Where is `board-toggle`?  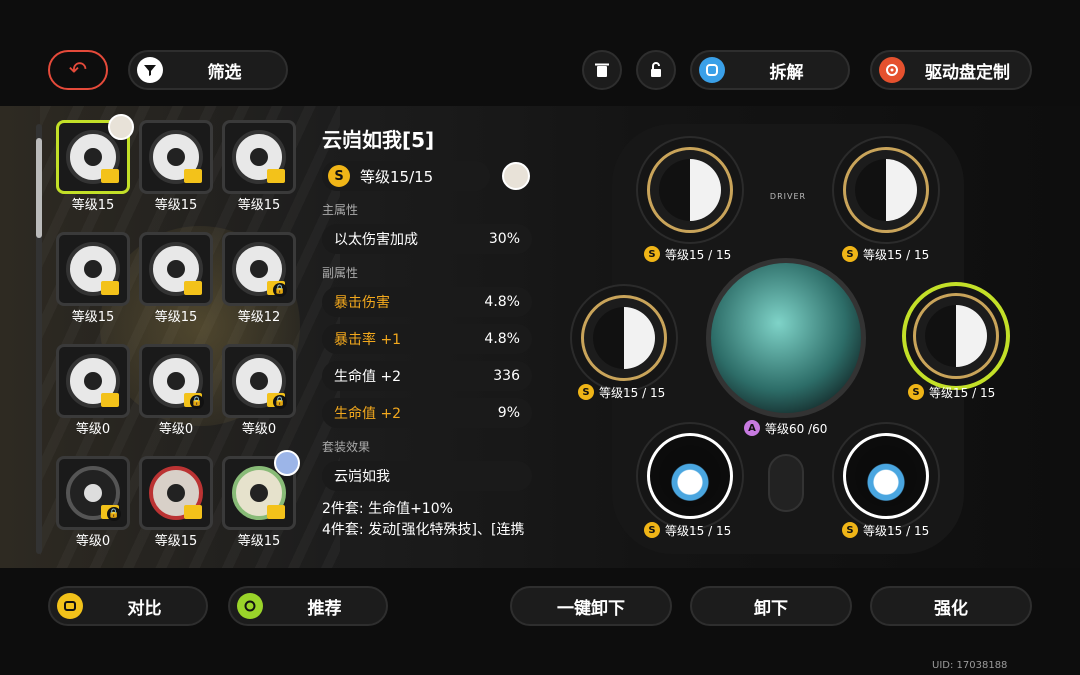 board-toggle is located at coordinates (786, 483).